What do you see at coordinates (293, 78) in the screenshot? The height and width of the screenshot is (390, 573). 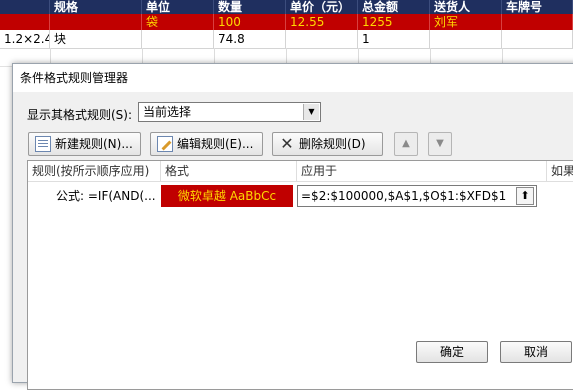 I see `dialog-title: 条件格式规则管理器` at bounding box center [293, 78].